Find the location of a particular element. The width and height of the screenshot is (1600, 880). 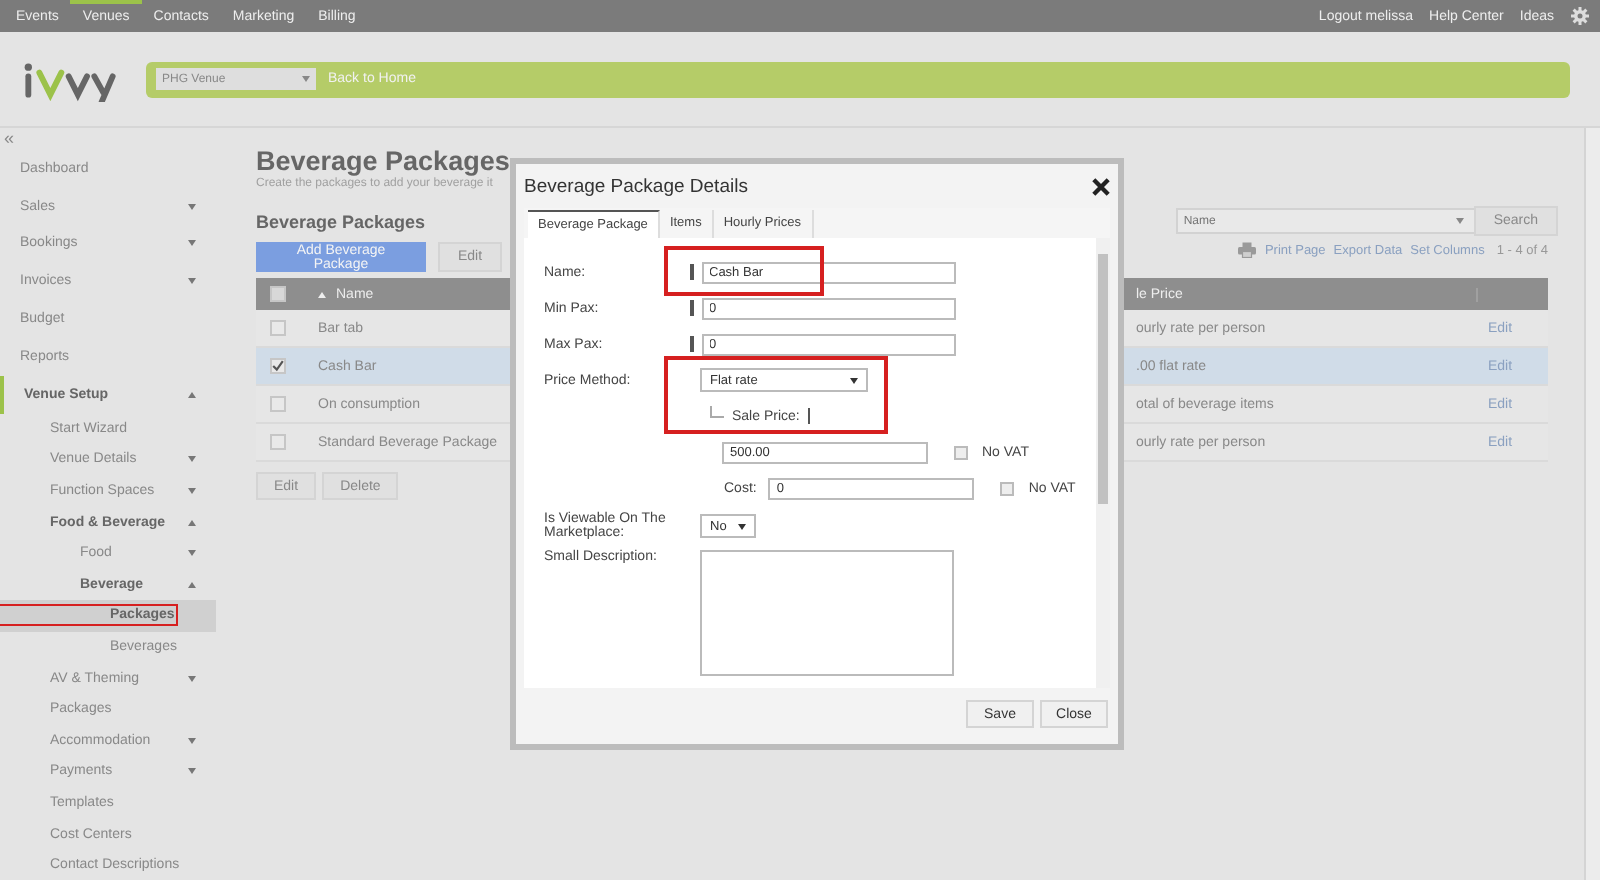

dialog-title: Beverage Package Details is located at coordinates (636, 186).